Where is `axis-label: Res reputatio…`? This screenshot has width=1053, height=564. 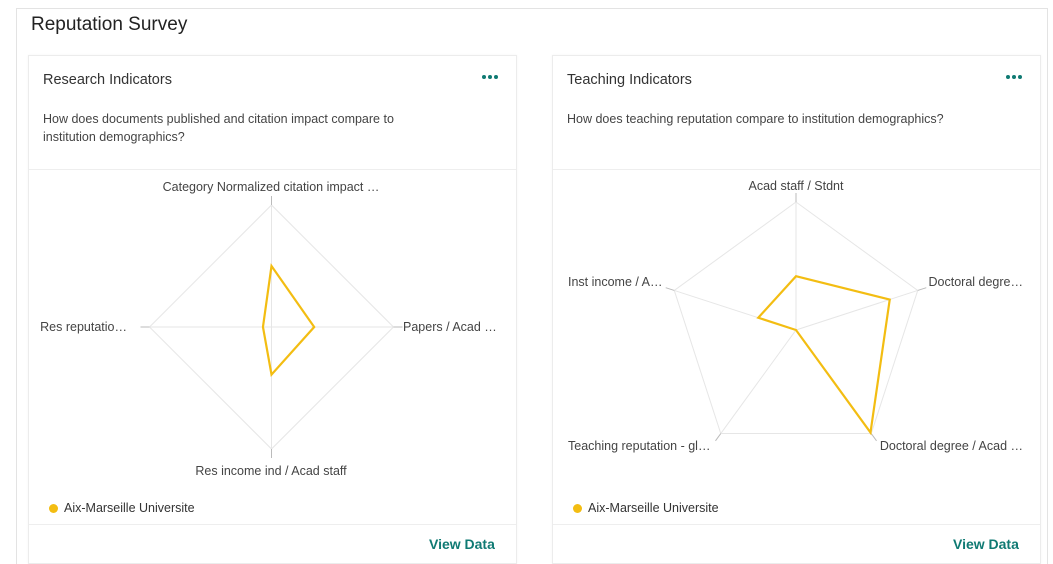 axis-label: Res reputatio… is located at coordinates (83, 327).